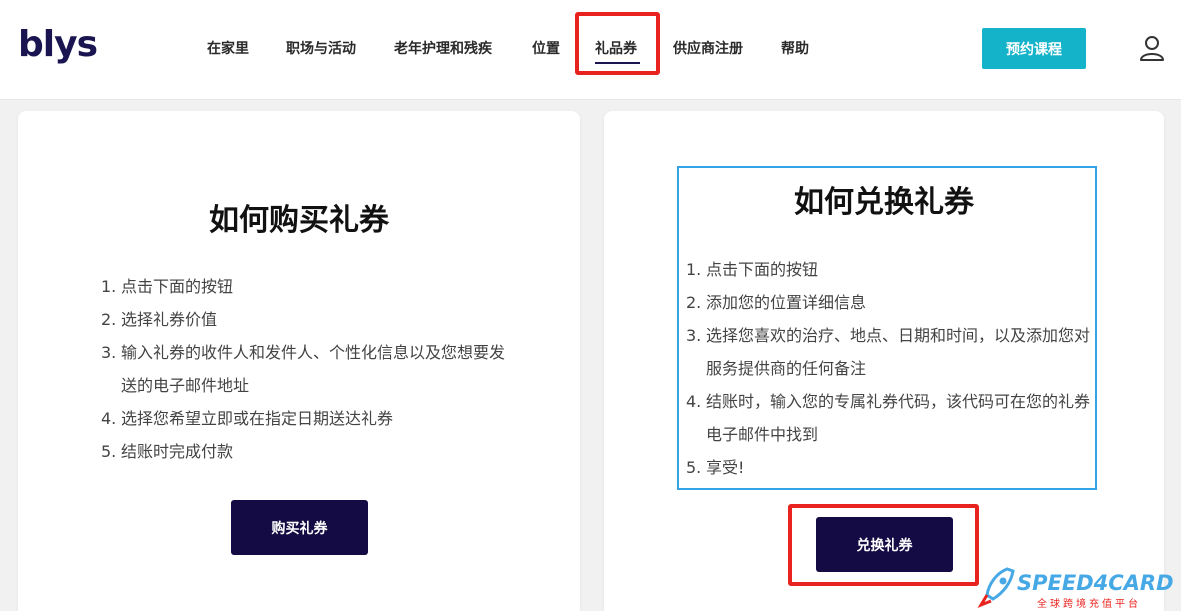 Image resolution: width=1181 pixels, height=611 pixels. I want to click on nav-aged-care-disability: 老年护理和残疾, so click(443, 48).